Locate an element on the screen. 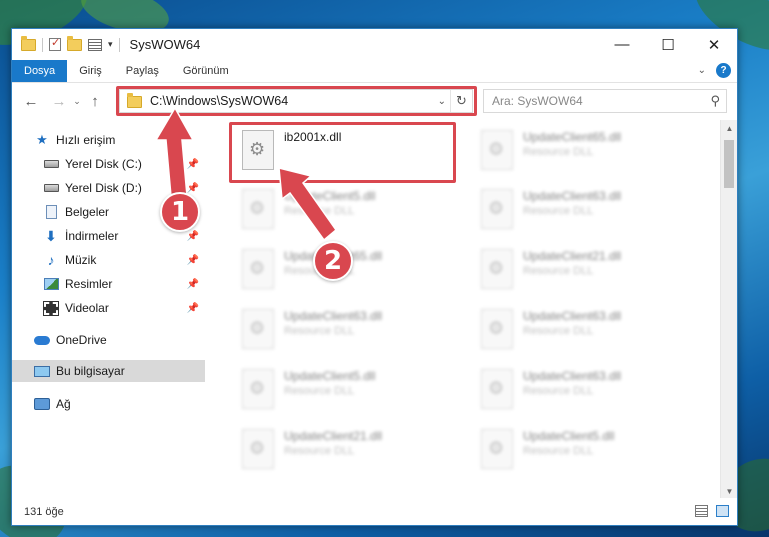  sidebar-item-label: Ağ is located at coordinates (63, 404).